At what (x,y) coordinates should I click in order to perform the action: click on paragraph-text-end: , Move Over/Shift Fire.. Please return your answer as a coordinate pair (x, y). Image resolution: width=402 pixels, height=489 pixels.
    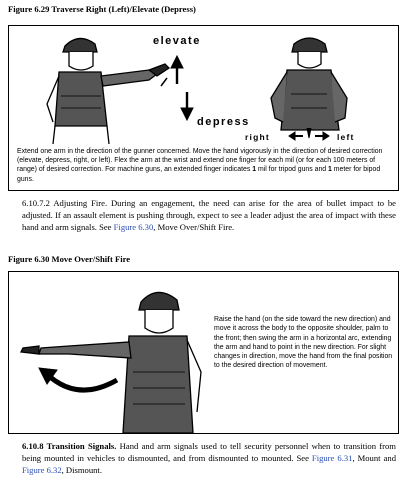
    Looking at the image, I should click on (194, 227).